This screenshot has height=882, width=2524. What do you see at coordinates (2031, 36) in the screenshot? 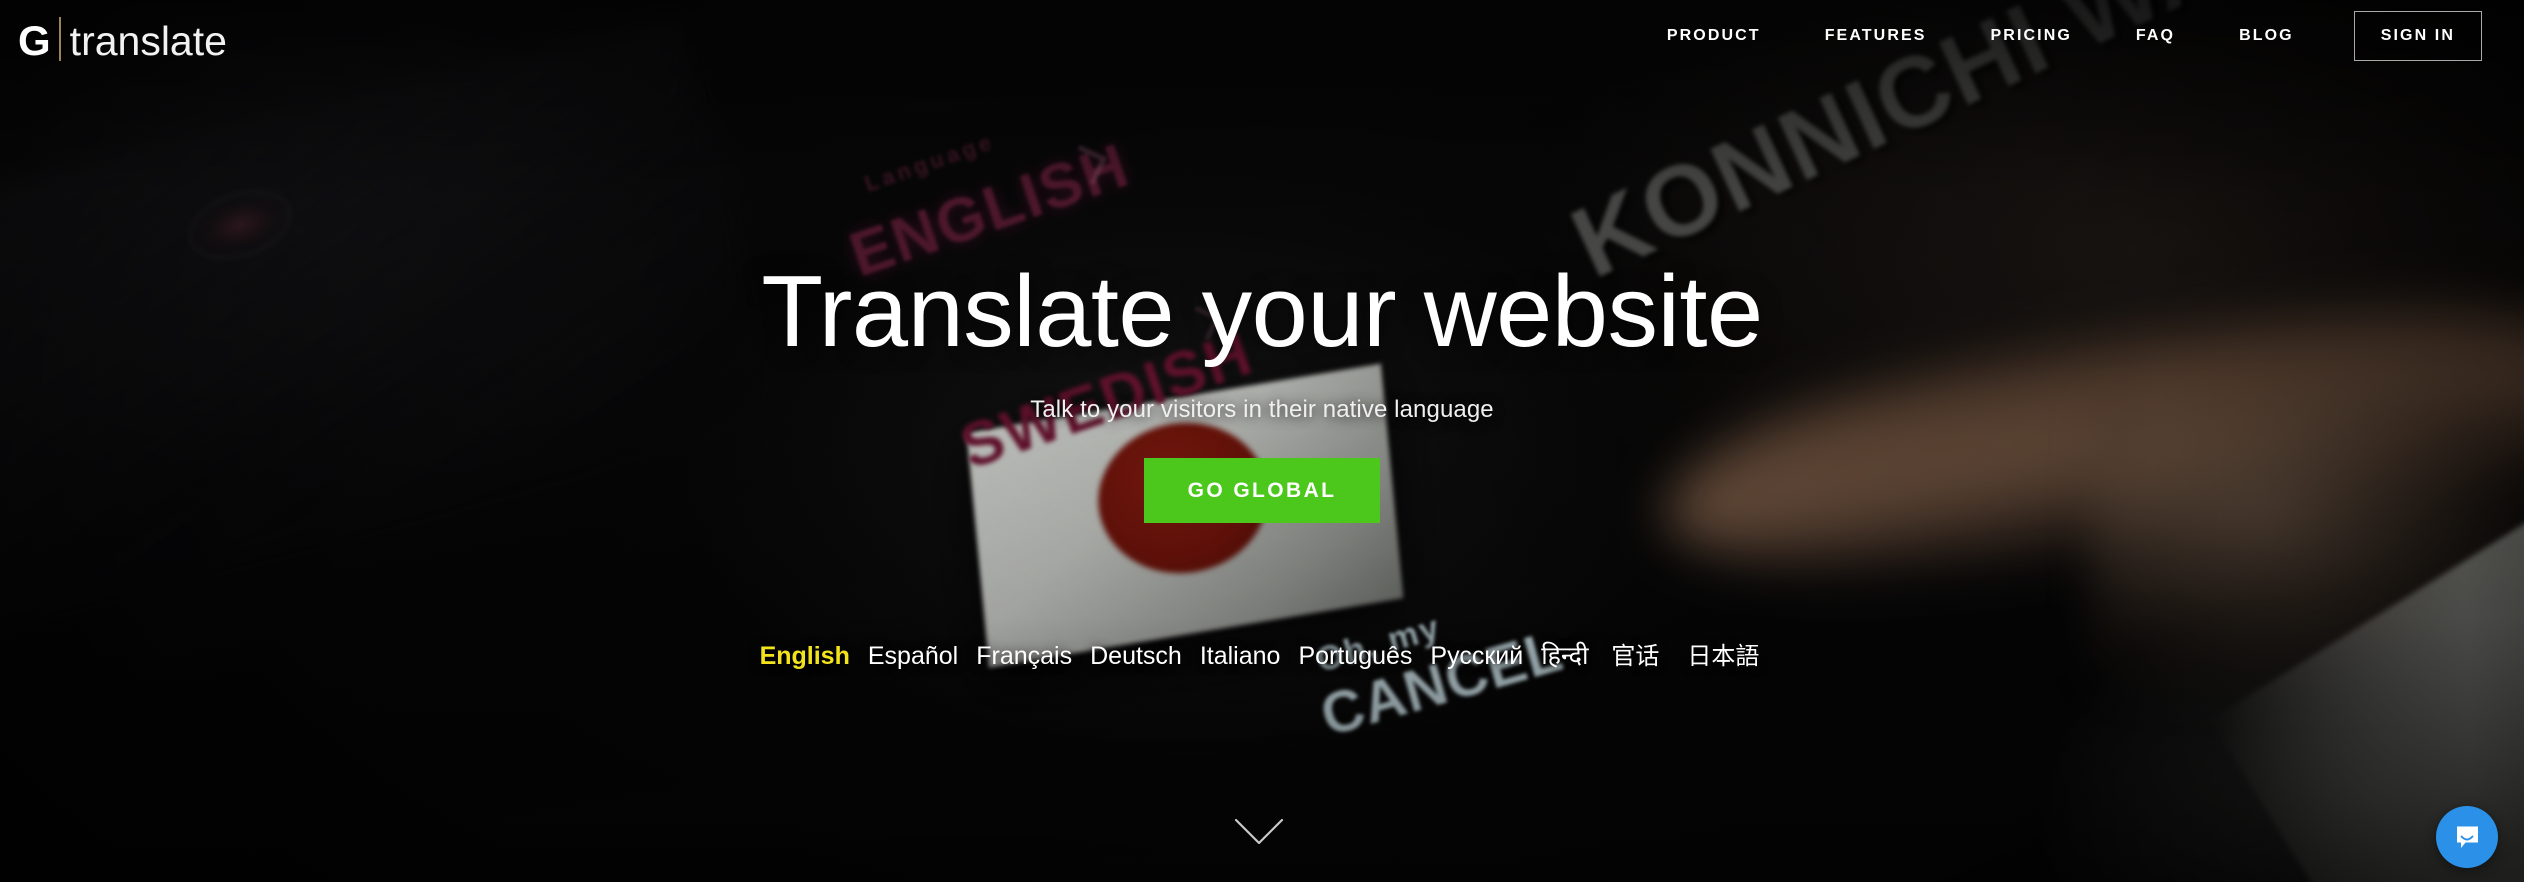
I see `nav-item-pricing: PRICING` at bounding box center [2031, 36].